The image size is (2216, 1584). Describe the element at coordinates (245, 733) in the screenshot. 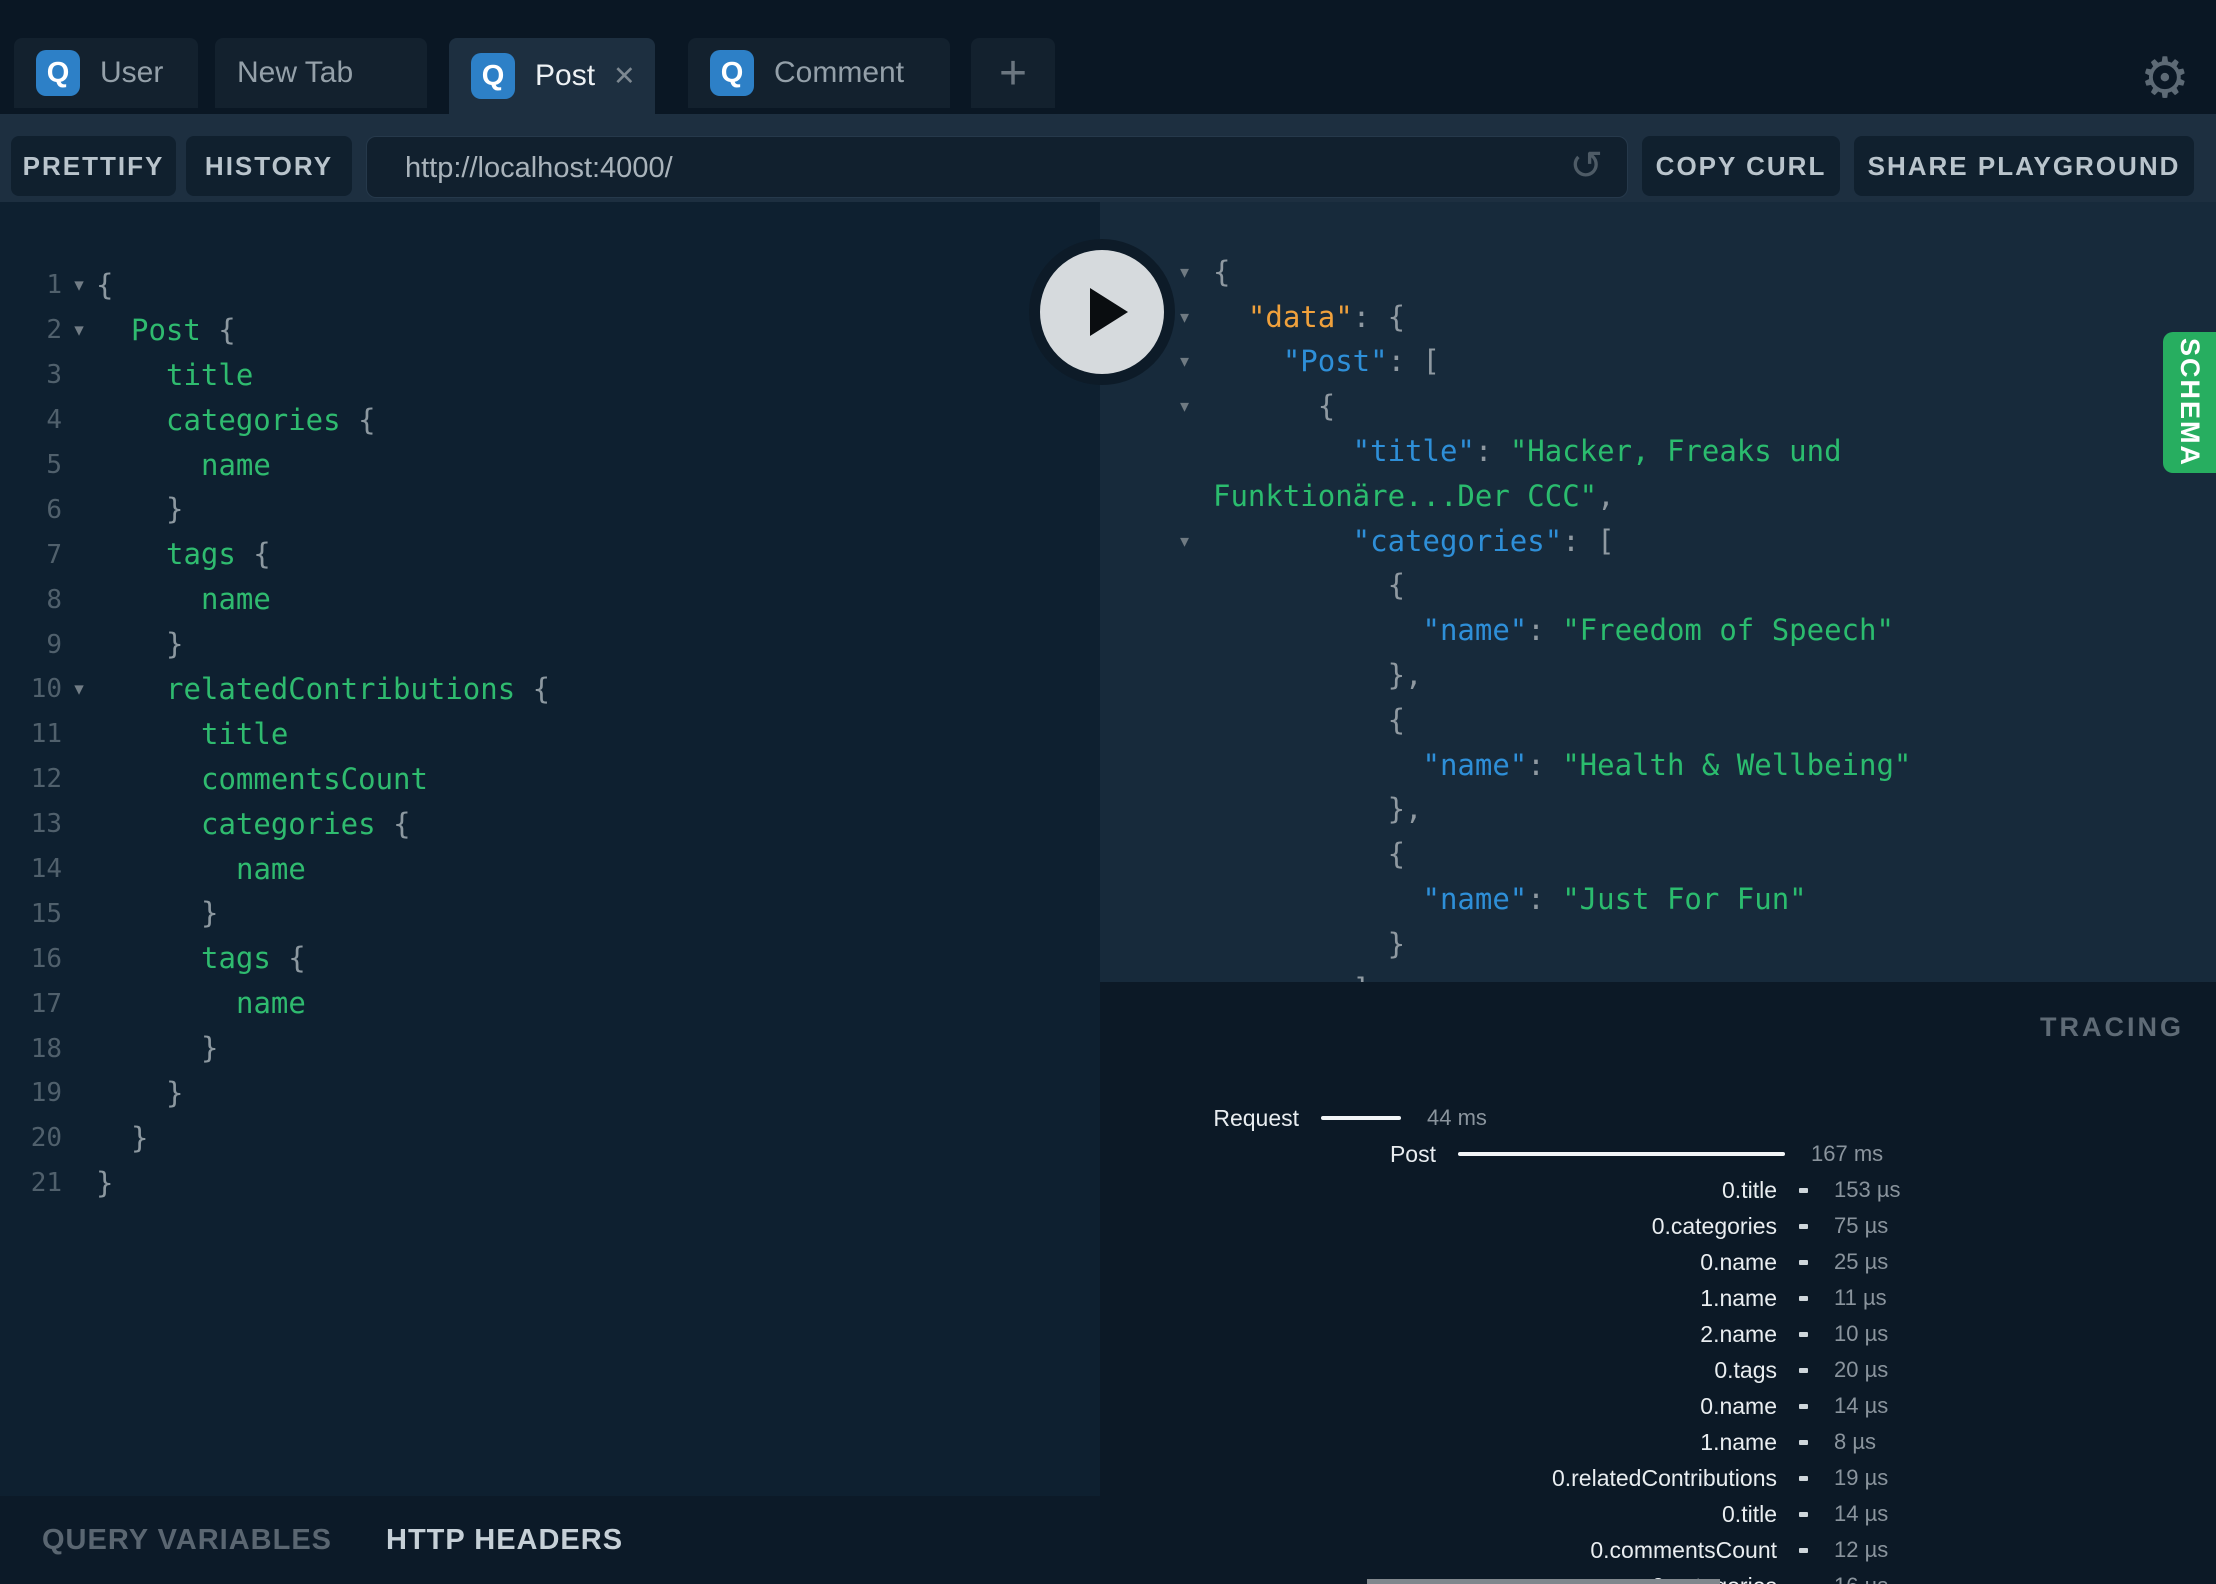

I see `field-token: title` at that location.